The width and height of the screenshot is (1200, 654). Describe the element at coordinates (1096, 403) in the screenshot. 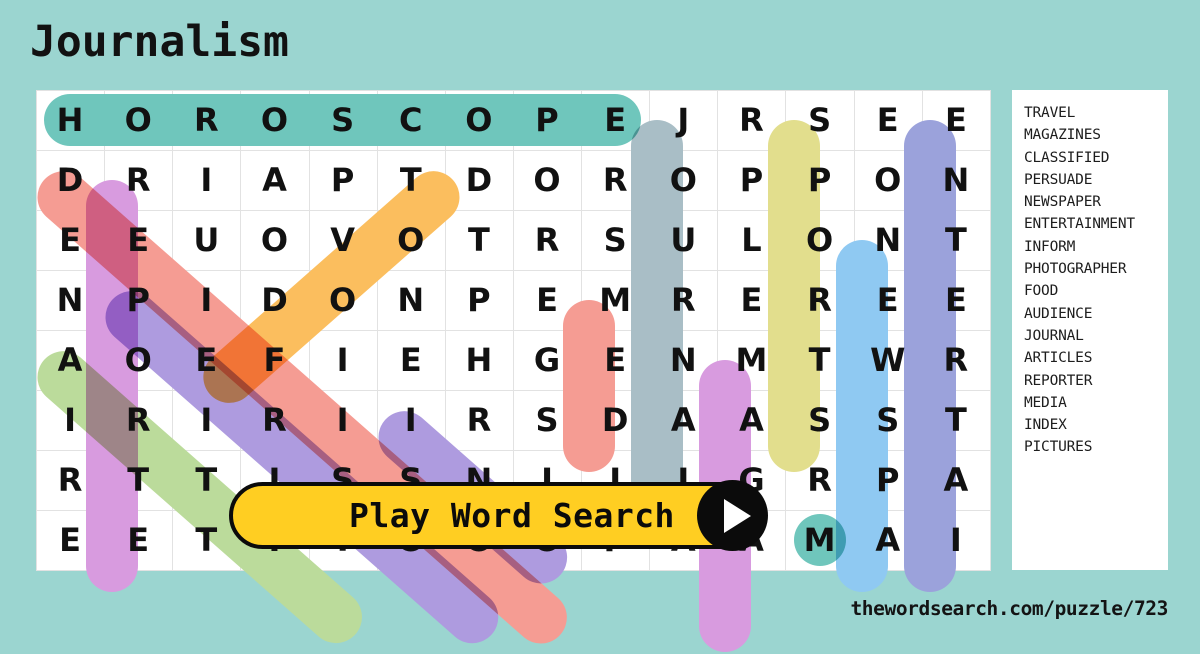

I see `word-list-item: MEDIA` at that location.